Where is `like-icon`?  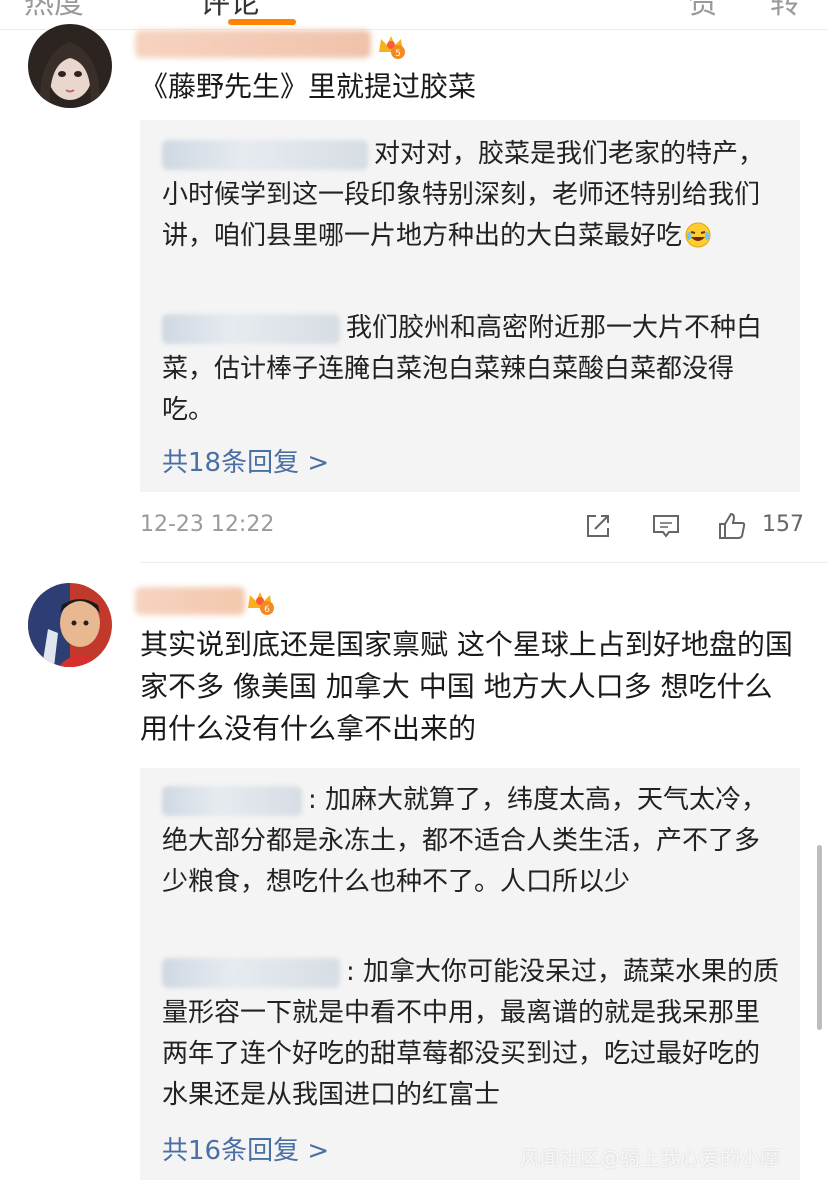 like-icon is located at coordinates (732, 526).